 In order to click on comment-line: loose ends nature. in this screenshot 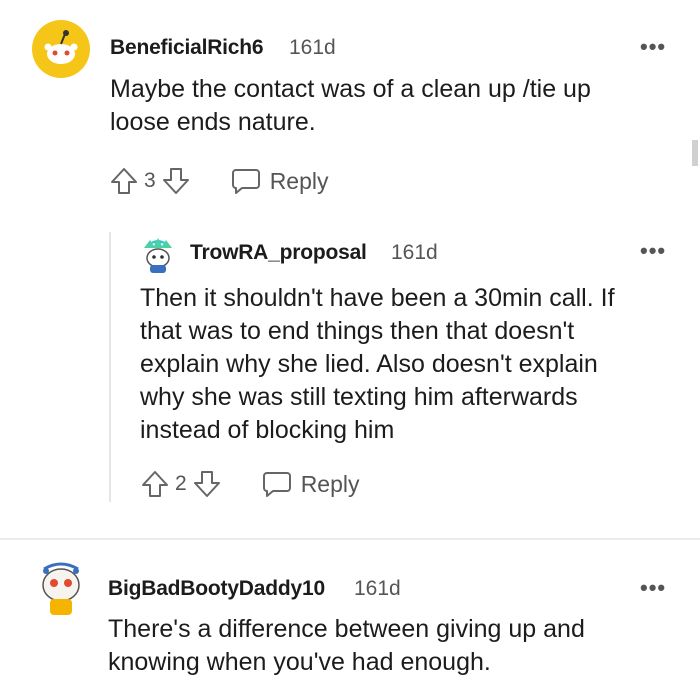, I will do `click(213, 122)`.